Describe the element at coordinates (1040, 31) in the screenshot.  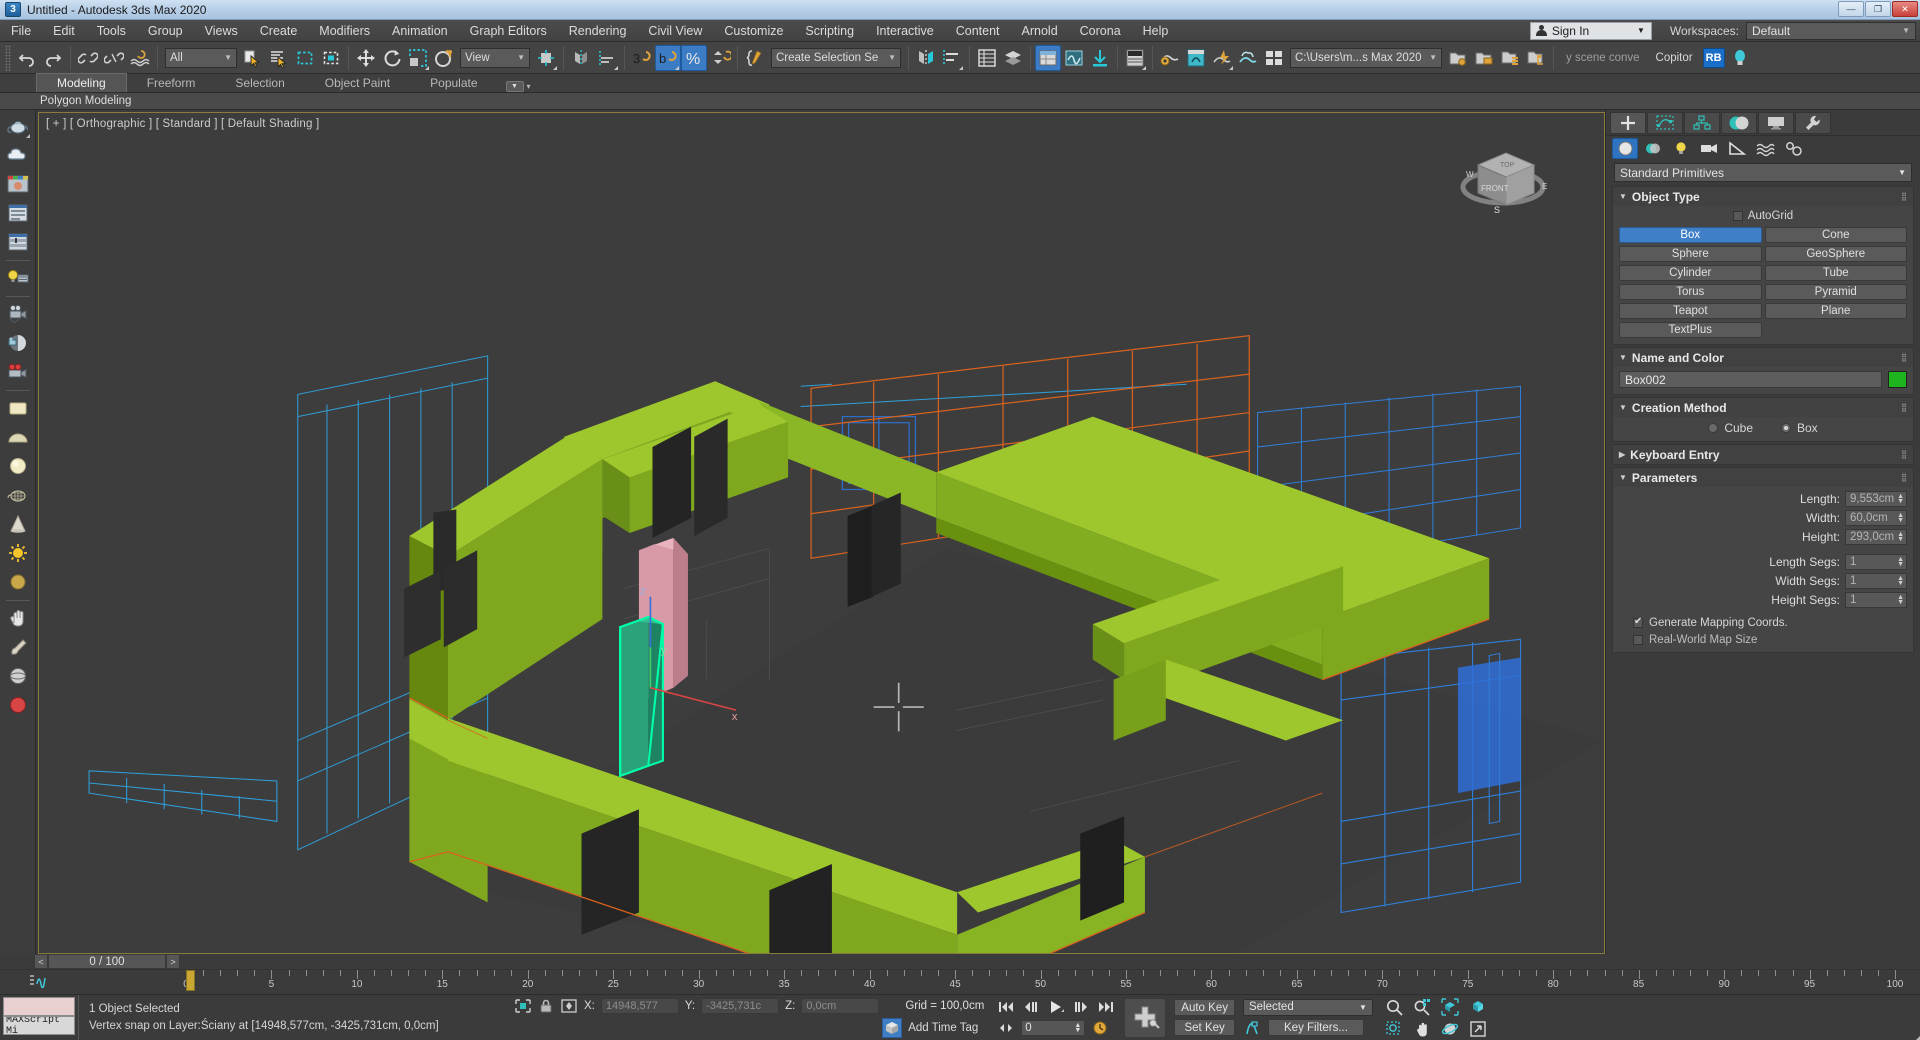
I see `menu-arnold: Arnold` at that location.